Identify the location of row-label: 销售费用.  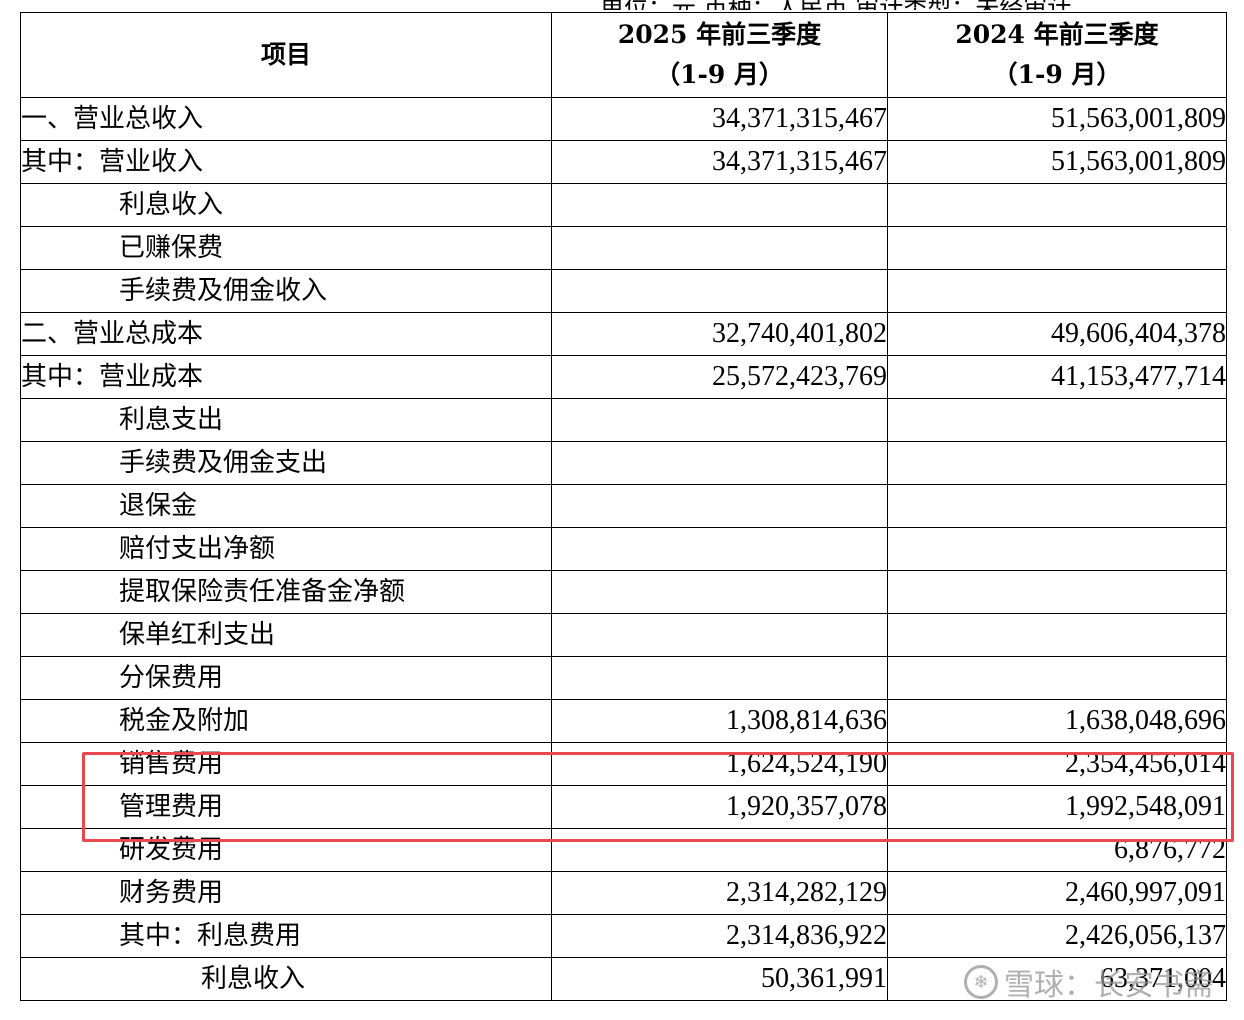
(286, 764).